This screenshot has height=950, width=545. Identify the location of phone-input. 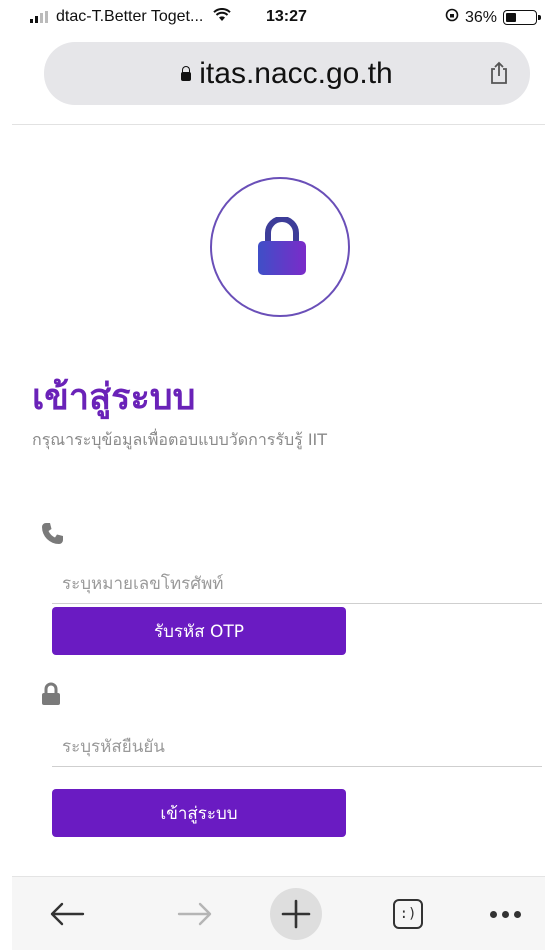
(297, 583).